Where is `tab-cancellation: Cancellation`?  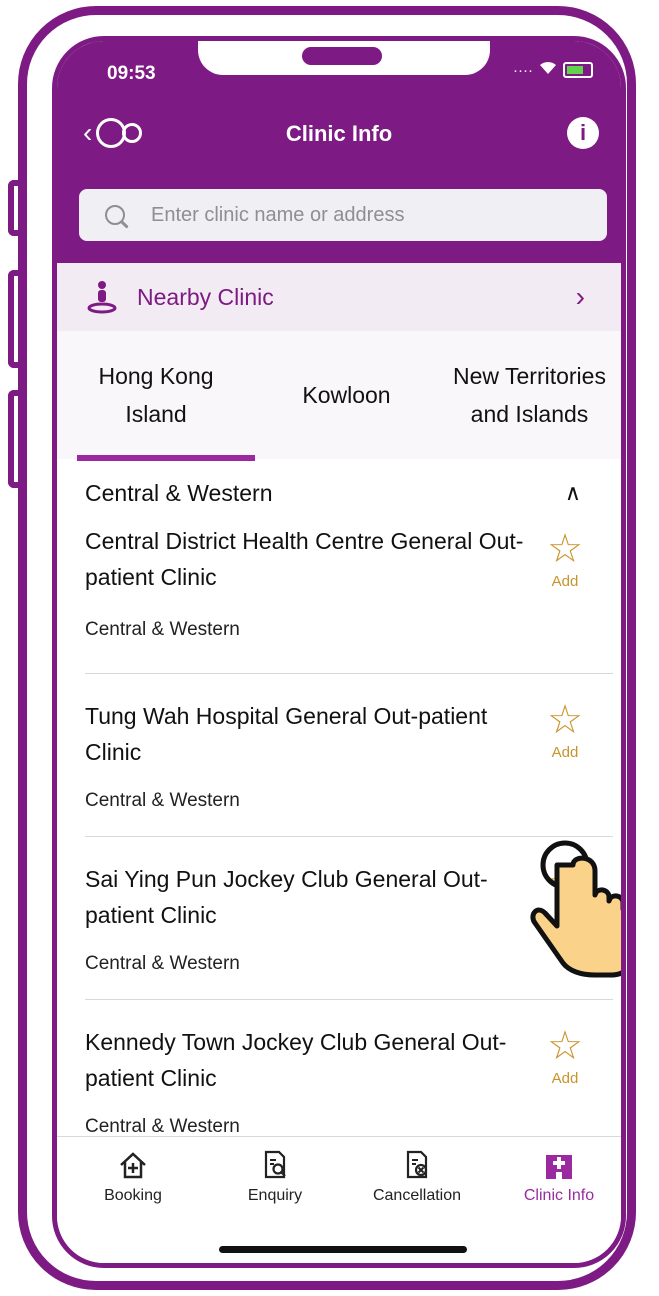 tab-cancellation: Cancellation is located at coordinates (417, 1176).